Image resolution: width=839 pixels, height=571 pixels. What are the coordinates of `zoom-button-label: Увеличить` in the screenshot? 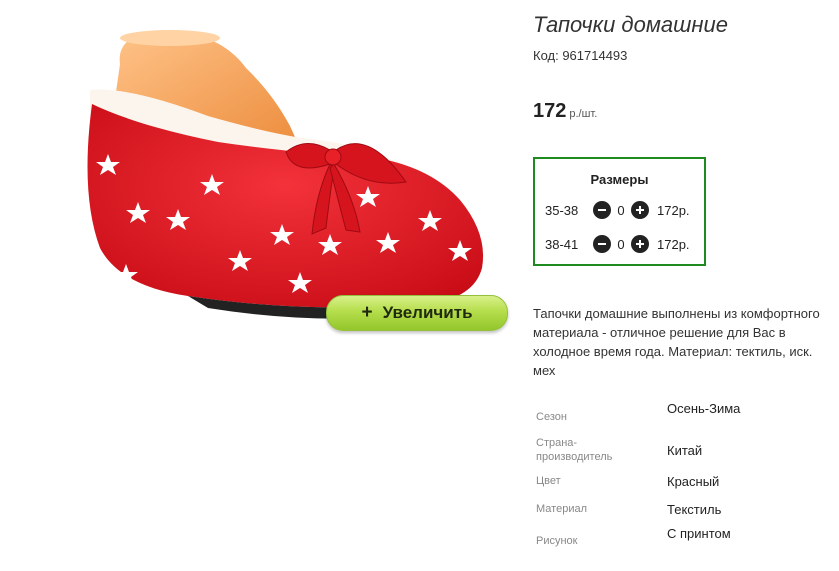 It's located at (427, 312).